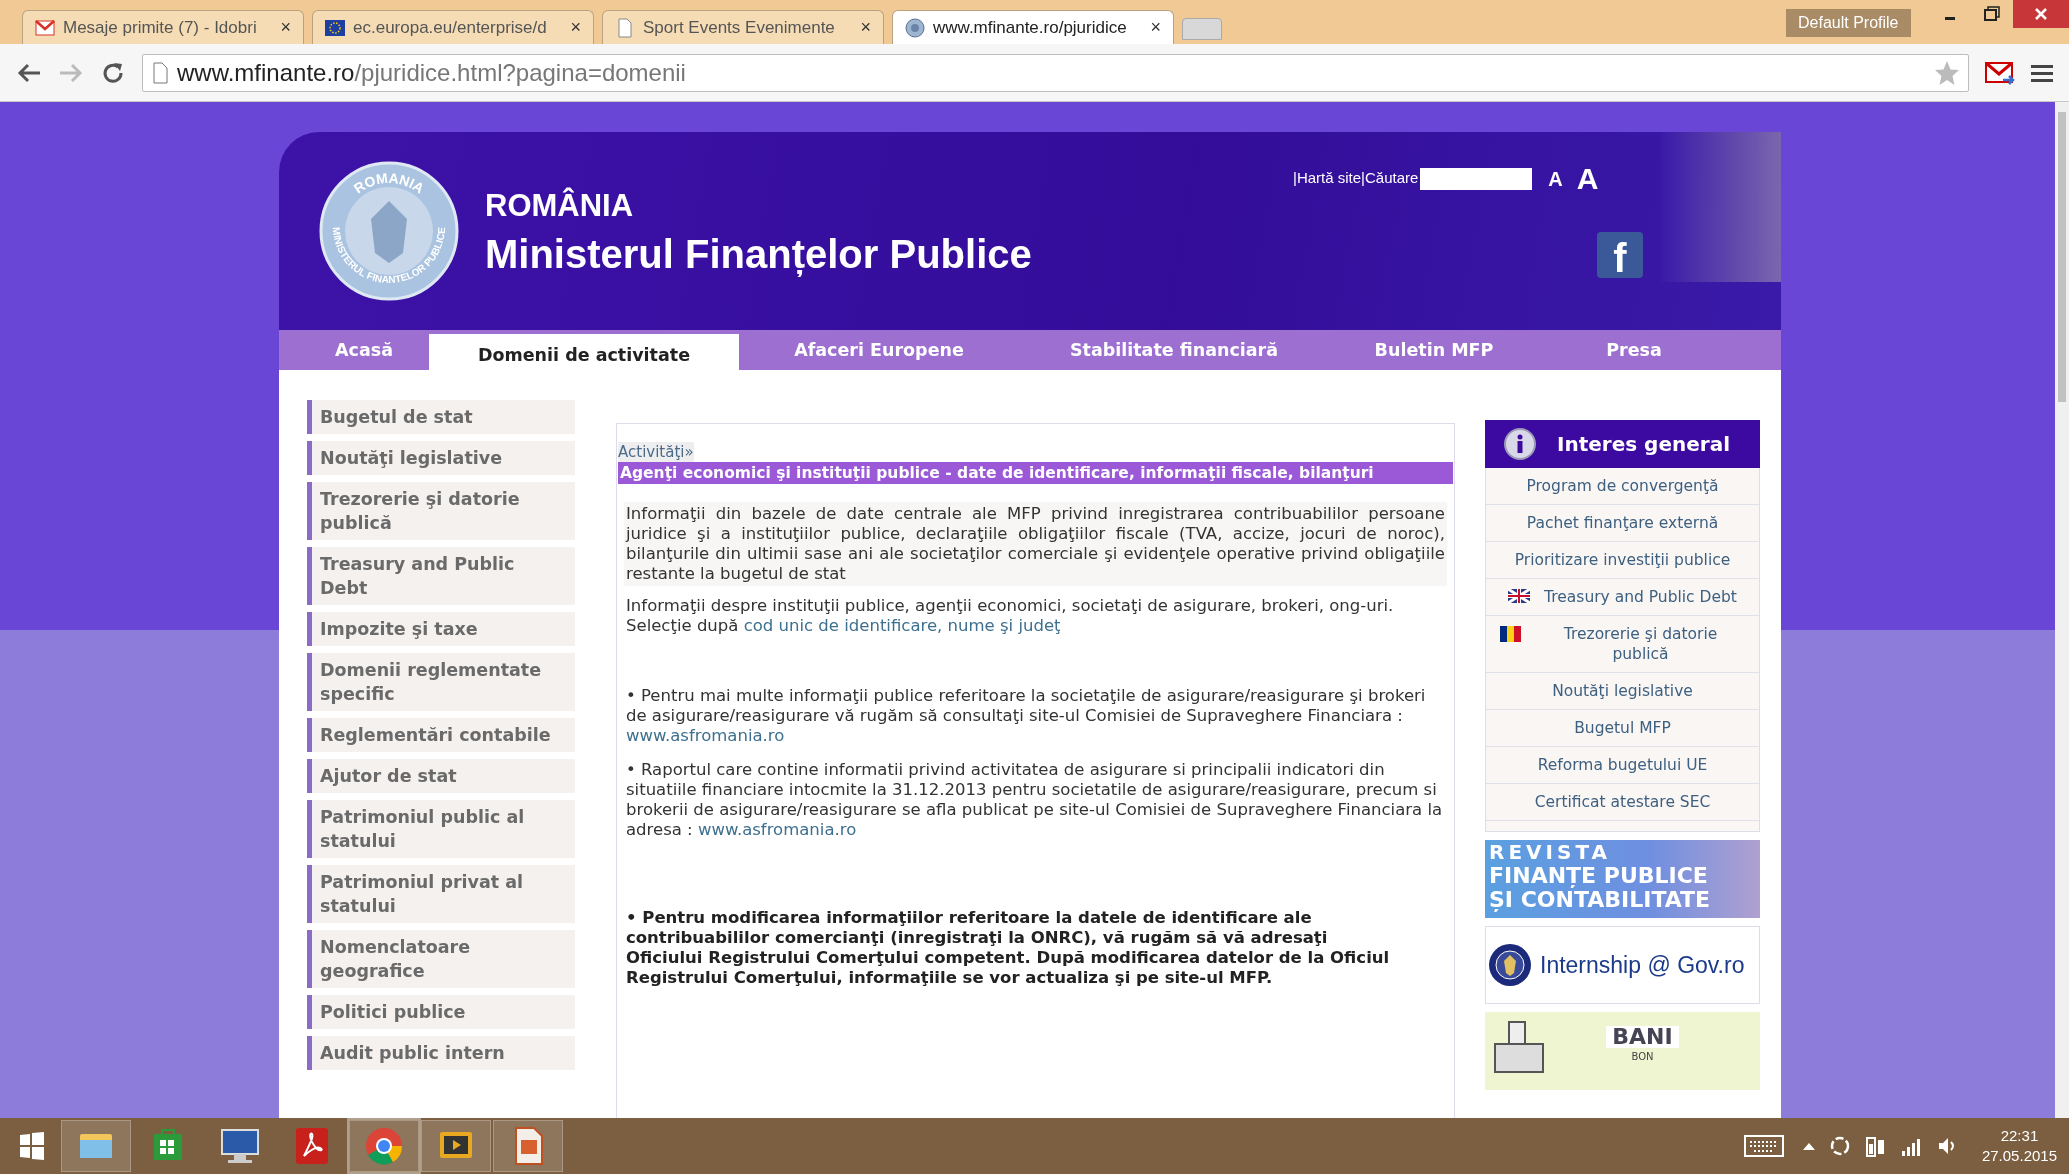 The height and width of the screenshot is (1174, 2069). Describe the element at coordinates (1010, 606) in the screenshot. I see `info-text: Informaţii despre instituţii publice, agenţii economici, societaţi de asigurare, brokeri, ong-uri.` at that location.